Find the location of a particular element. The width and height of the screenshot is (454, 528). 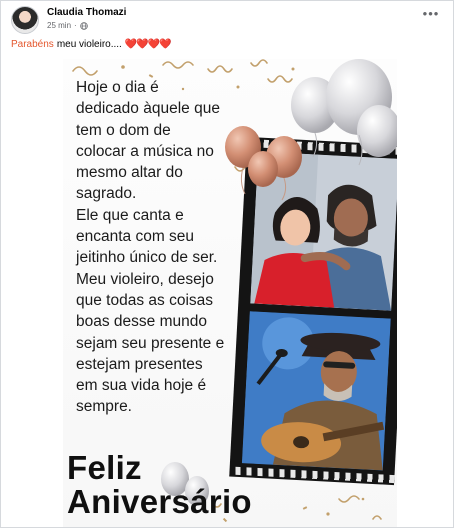

globe-icon is located at coordinates (83, 25).